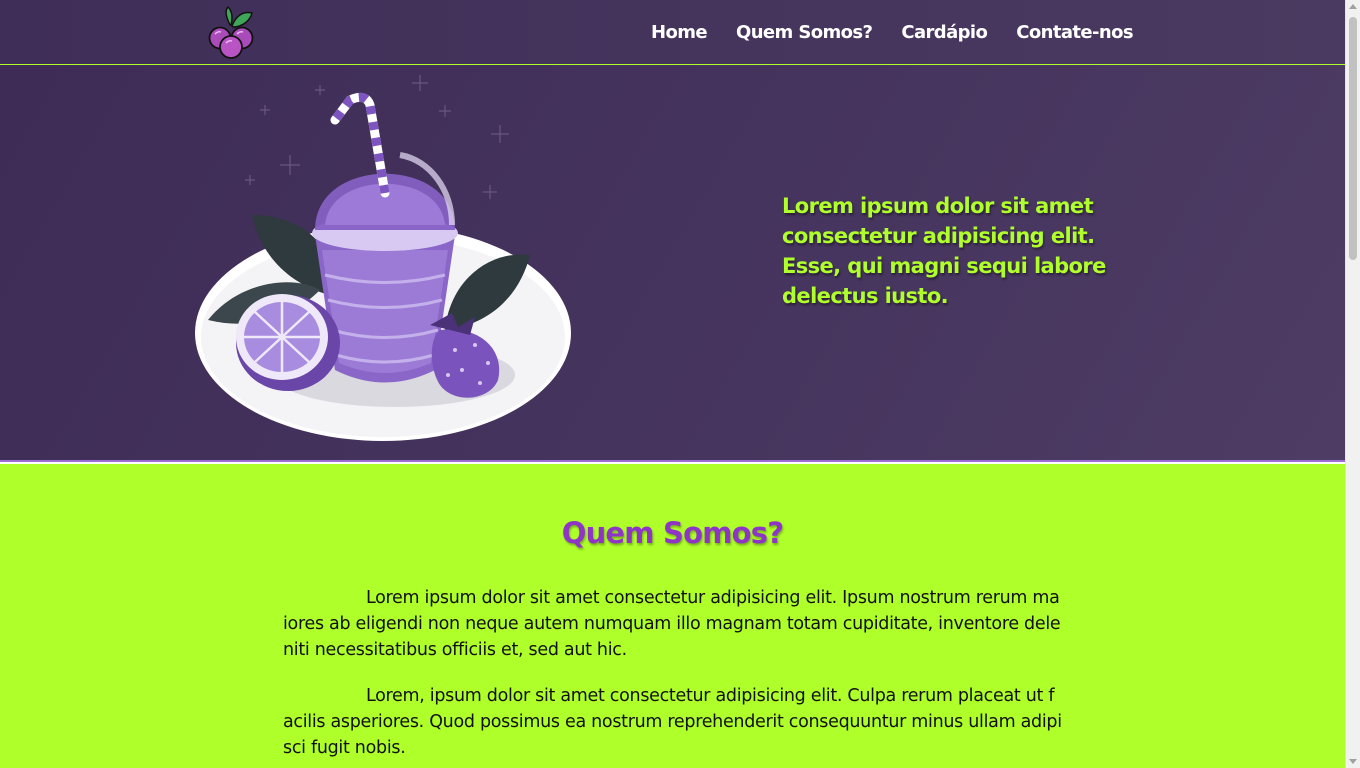 This screenshot has width=1360, height=768. Describe the element at coordinates (672, 533) in the screenshot. I see `about-title: Quem Somos?` at that location.